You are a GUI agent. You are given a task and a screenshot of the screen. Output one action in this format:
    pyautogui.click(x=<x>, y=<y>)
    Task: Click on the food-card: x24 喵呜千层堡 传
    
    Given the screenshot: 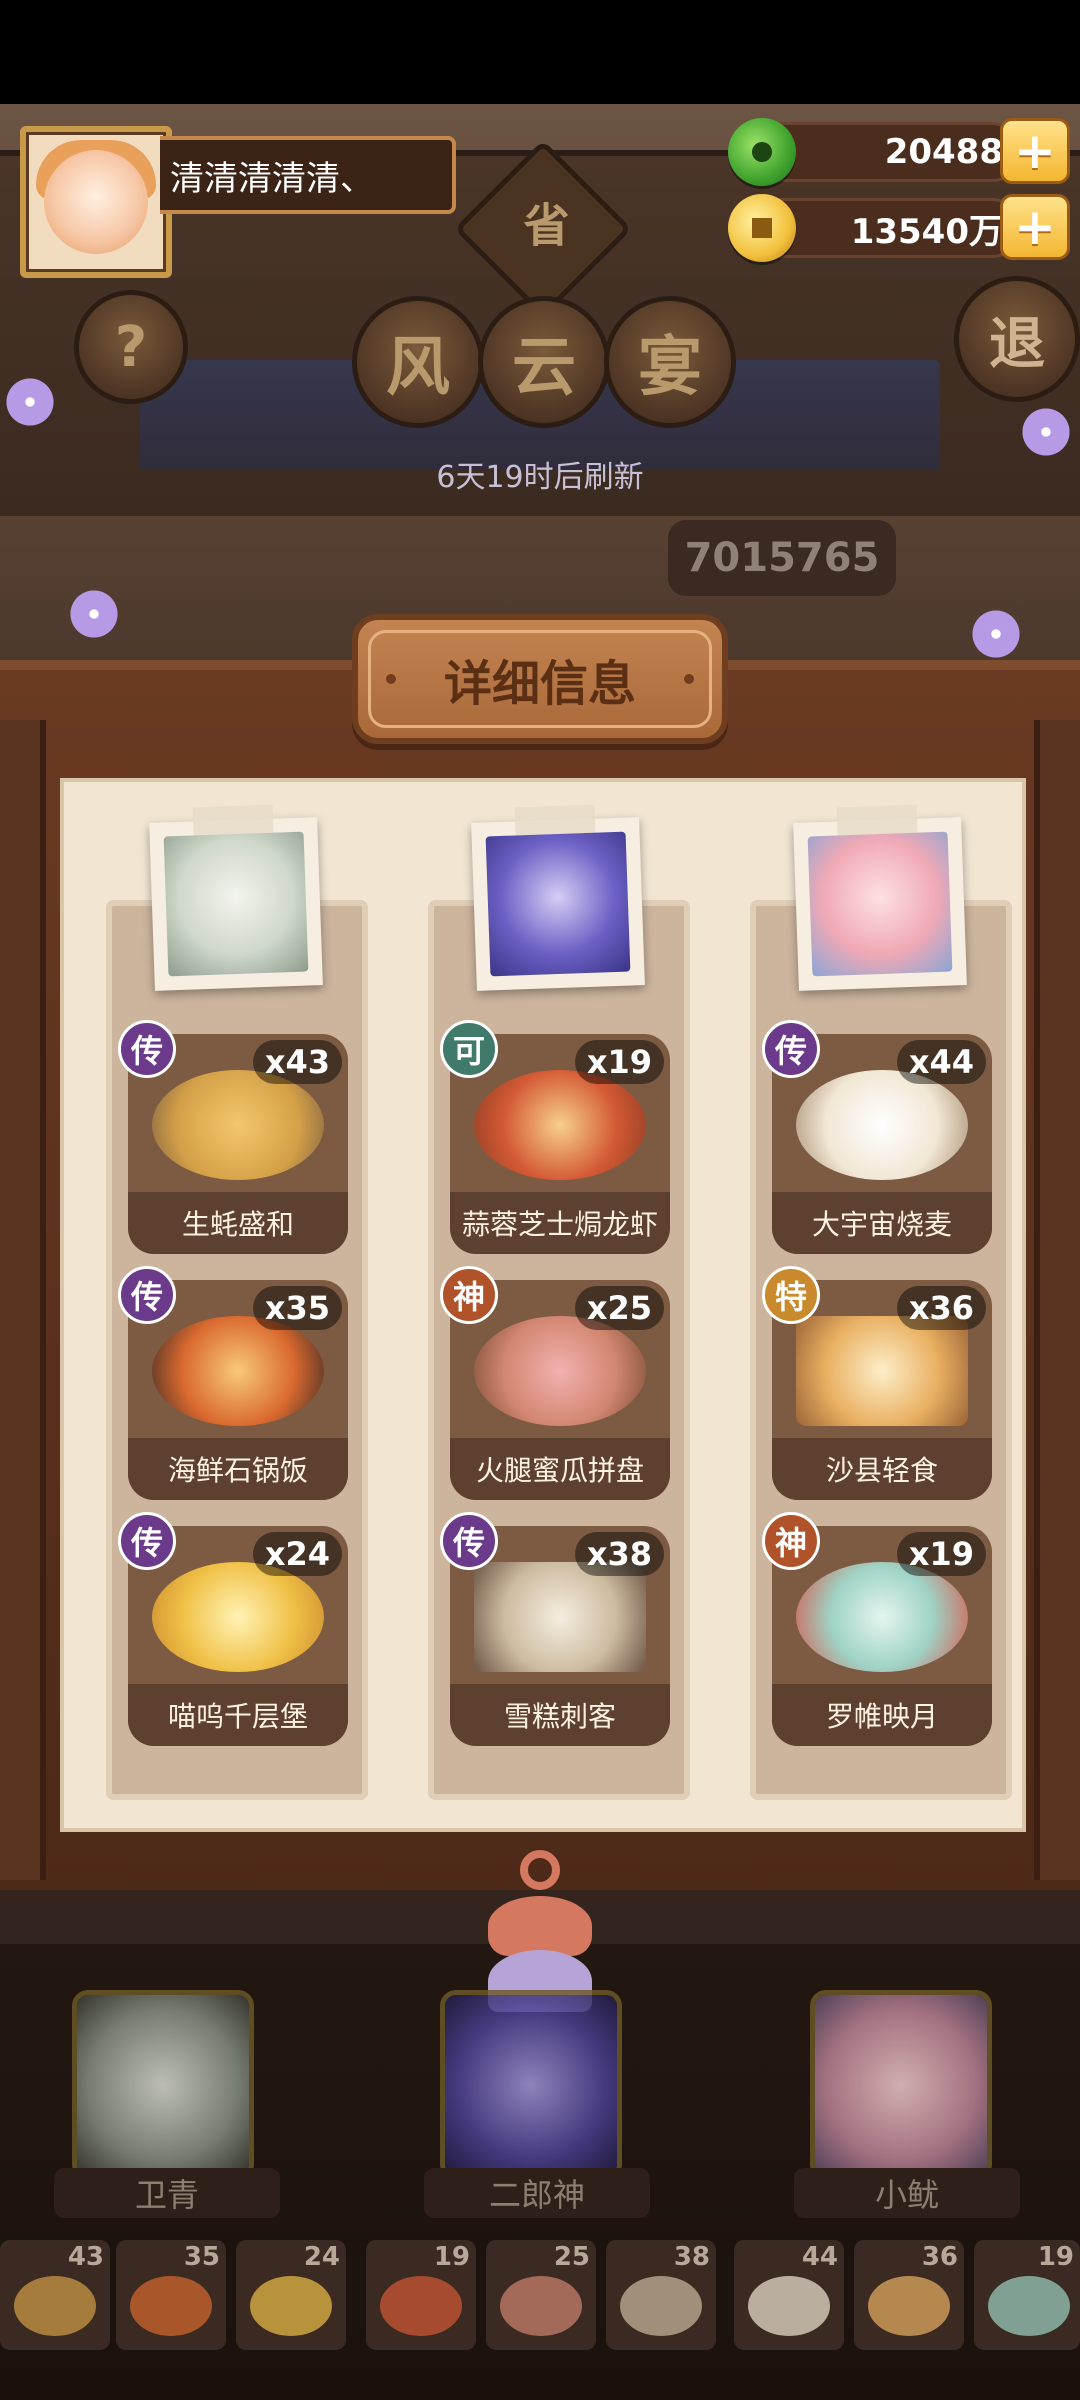 What is the action you would take?
    pyautogui.click(x=233, y=1629)
    